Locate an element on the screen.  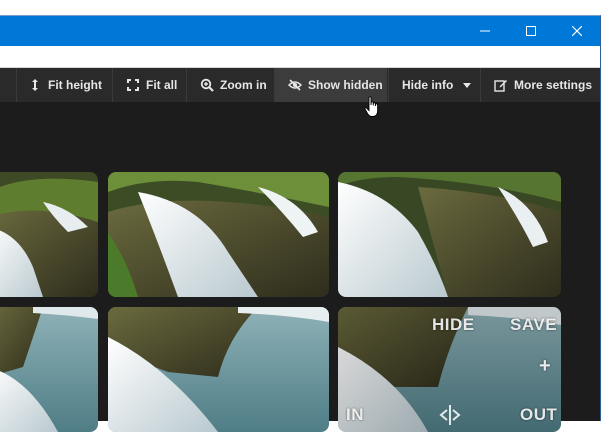
more-settings-label: More settings is located at coordinates (553, 85).